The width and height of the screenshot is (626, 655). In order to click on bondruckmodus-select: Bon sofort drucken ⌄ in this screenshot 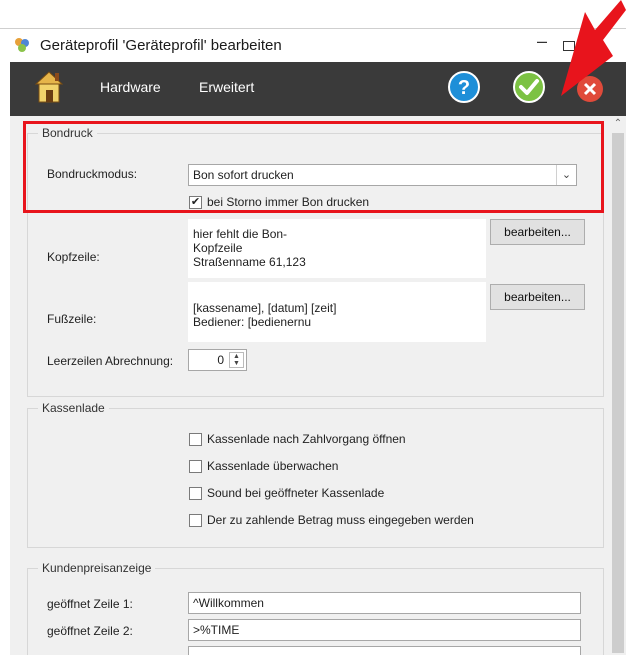, I will do `click(382, 175)`.